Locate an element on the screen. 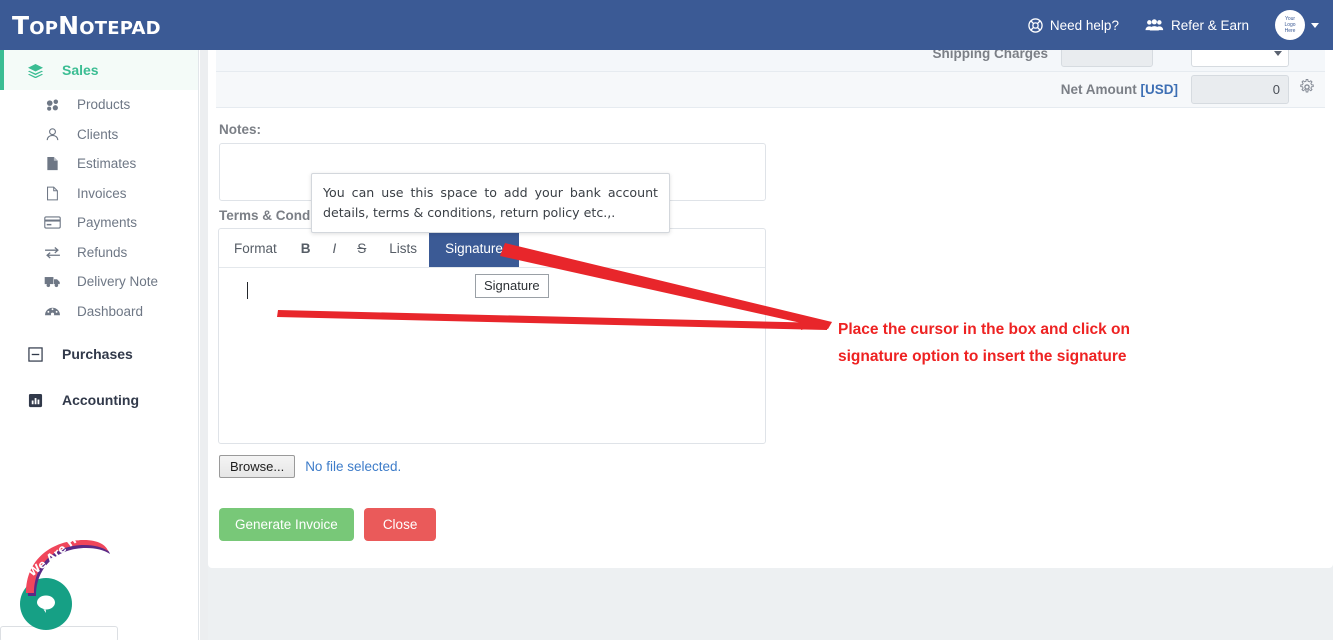 The image size is (1333, 640). need-help-link: Need help? is located at coordinates (1073, 25).